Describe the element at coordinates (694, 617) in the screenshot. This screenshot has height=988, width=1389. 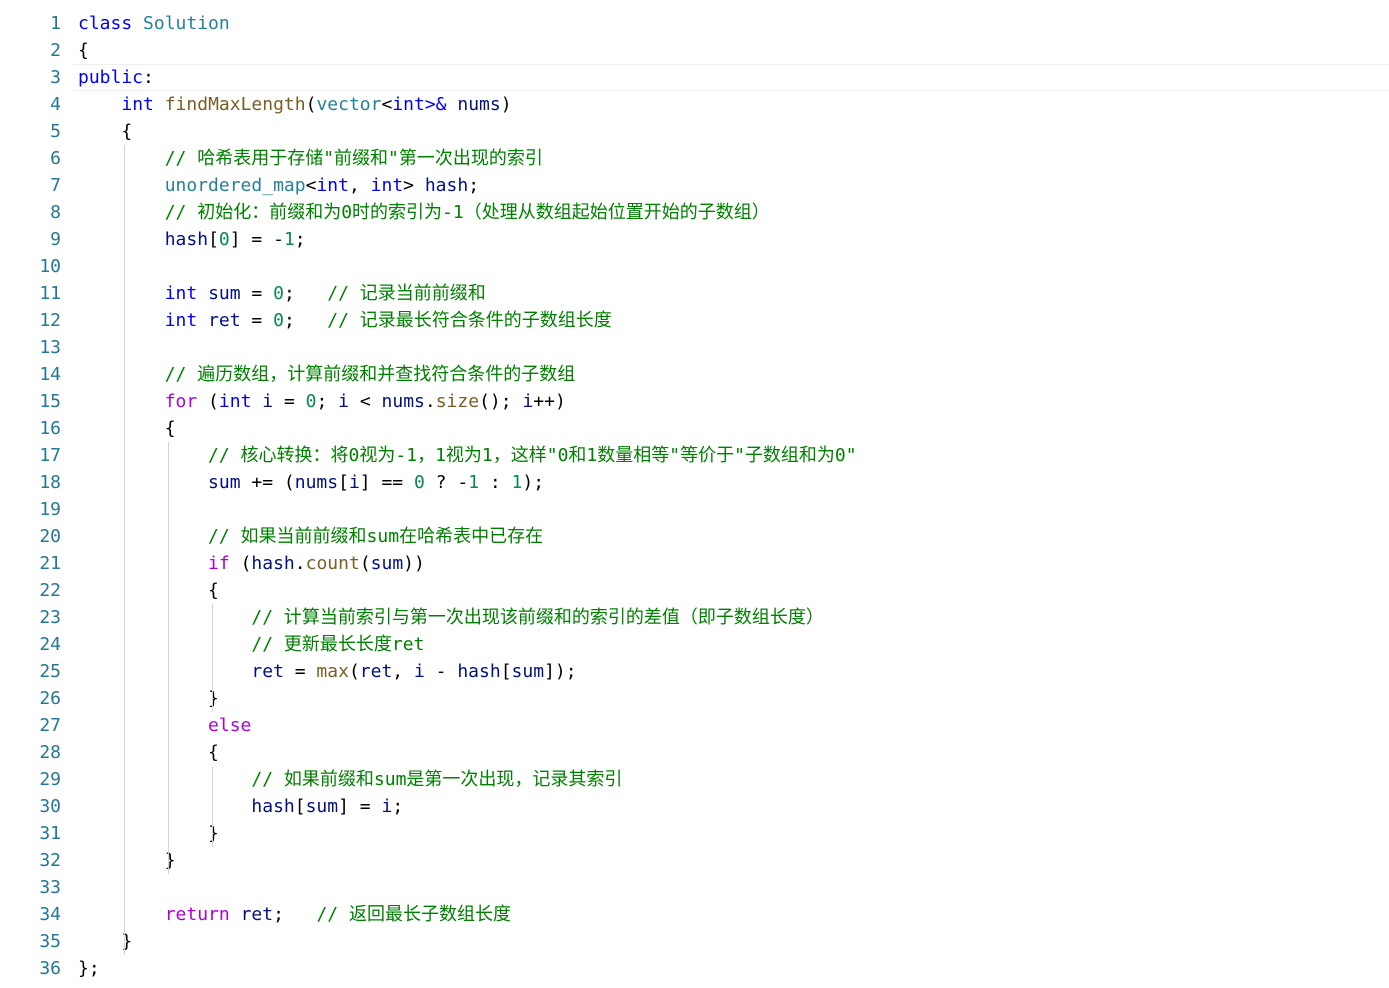
I see `code-line: 23 // 计算当前索引与第一次出现该前缀和的索引的差值（即子数组长度）` at that location.